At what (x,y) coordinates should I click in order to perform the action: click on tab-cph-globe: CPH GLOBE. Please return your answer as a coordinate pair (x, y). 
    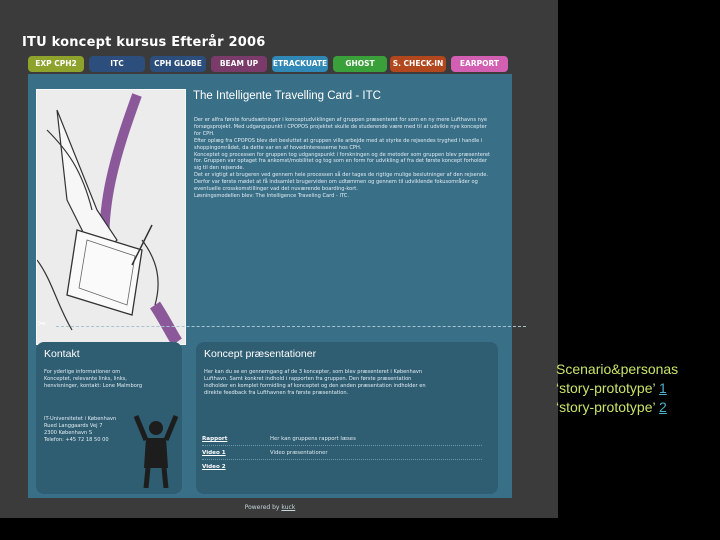
    Looking at the image, I should click on (178, 64).